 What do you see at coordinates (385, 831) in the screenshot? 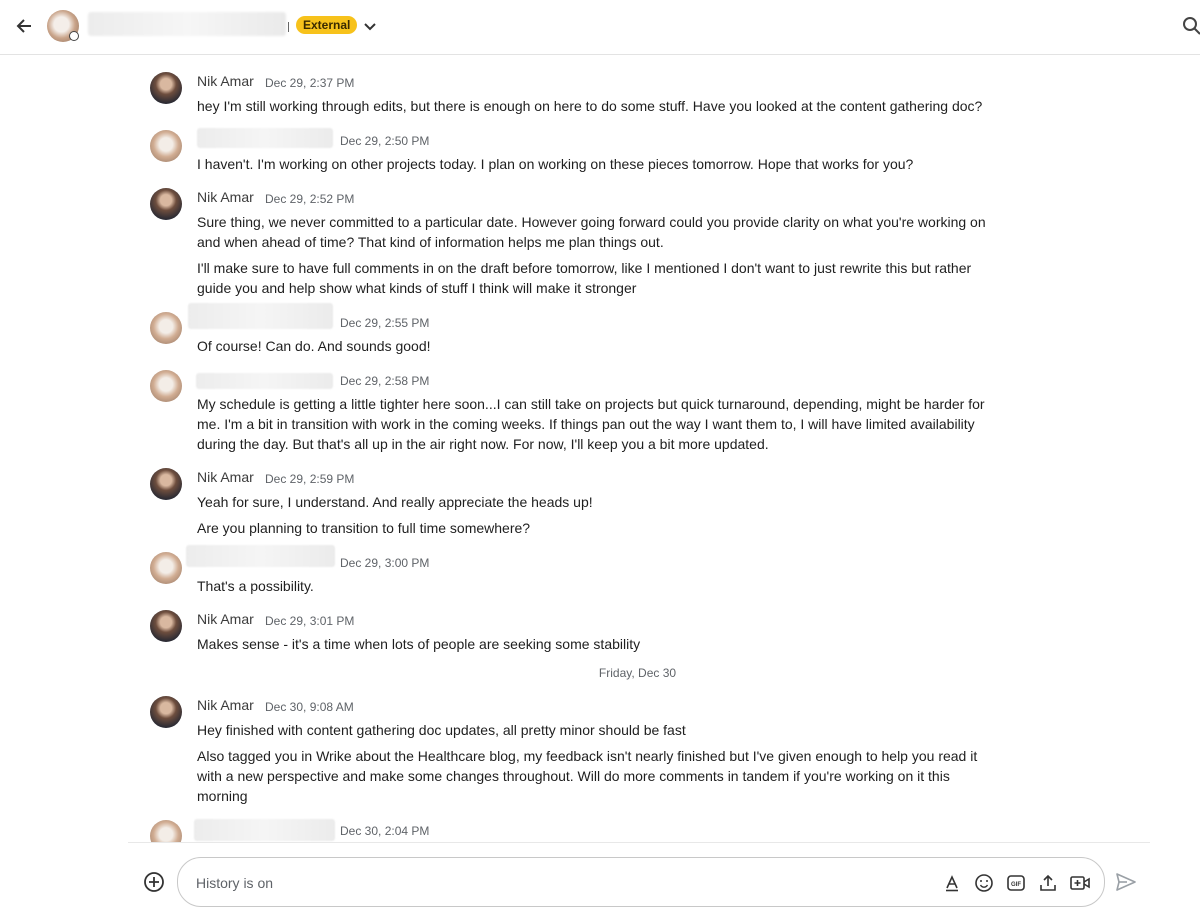
I see `message-time: Dec 30, 2:04 PM` at bounding box center [385, 831].